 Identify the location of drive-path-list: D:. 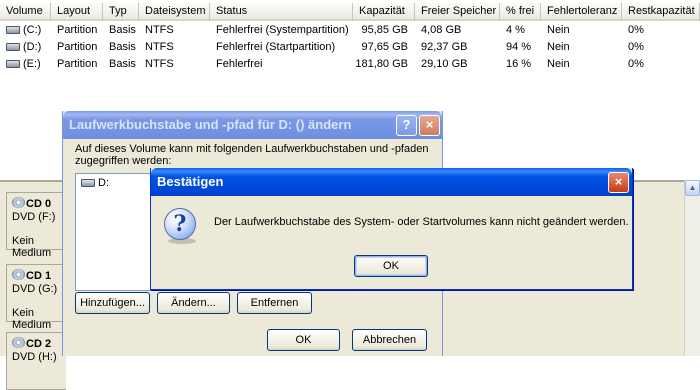
(115, 232).